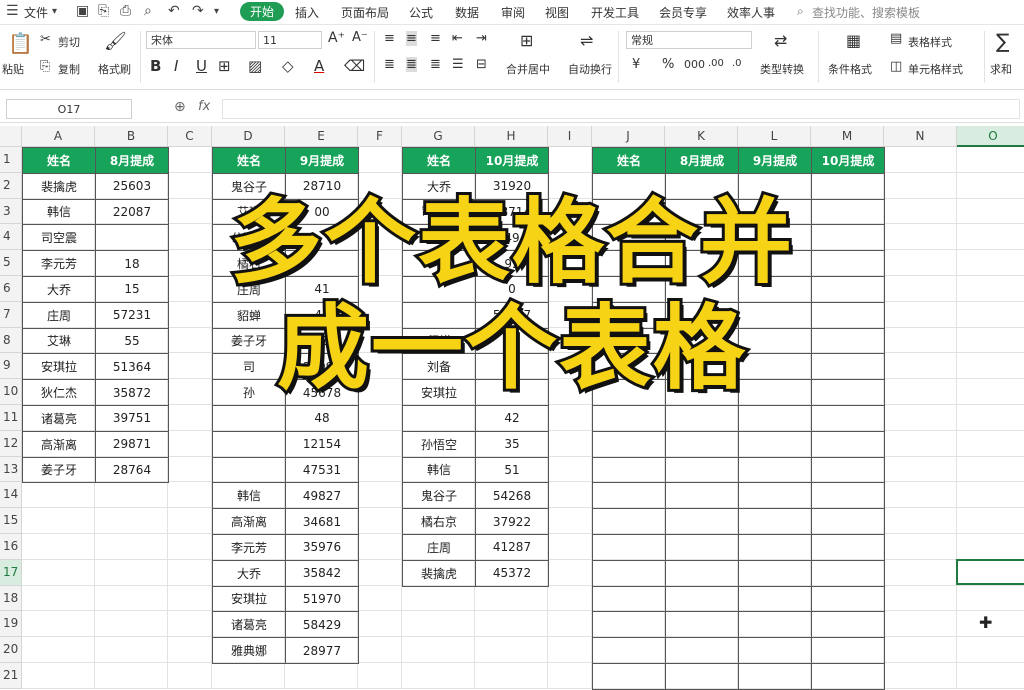  What do you see at coordinates (512, 186) in the screenshot?
I see `cell: 31920` at bounding box center [512, 186].